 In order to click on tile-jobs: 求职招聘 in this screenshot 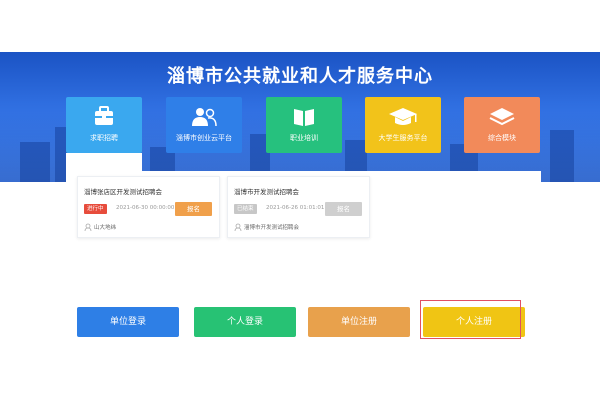, I will do `click(104, 125)`.